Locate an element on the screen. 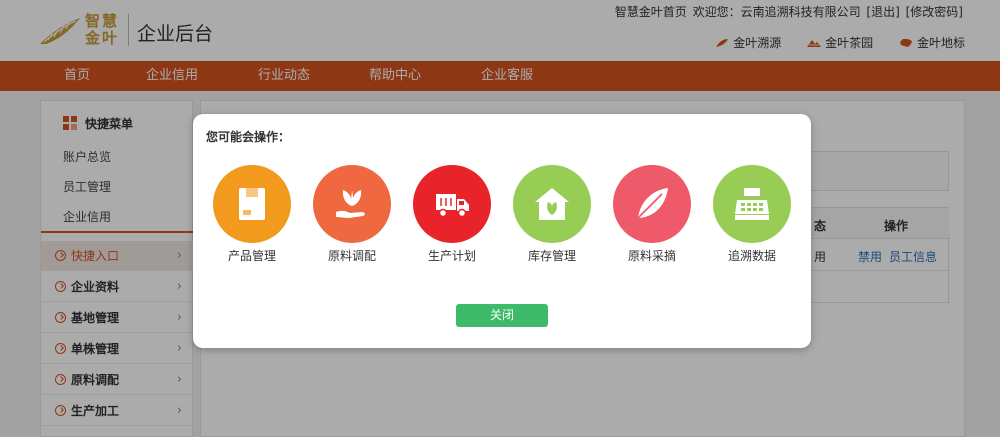 This screenshot has height=437, width=1000. op-label: 追溯数据 is located at coordinates (751, 256).